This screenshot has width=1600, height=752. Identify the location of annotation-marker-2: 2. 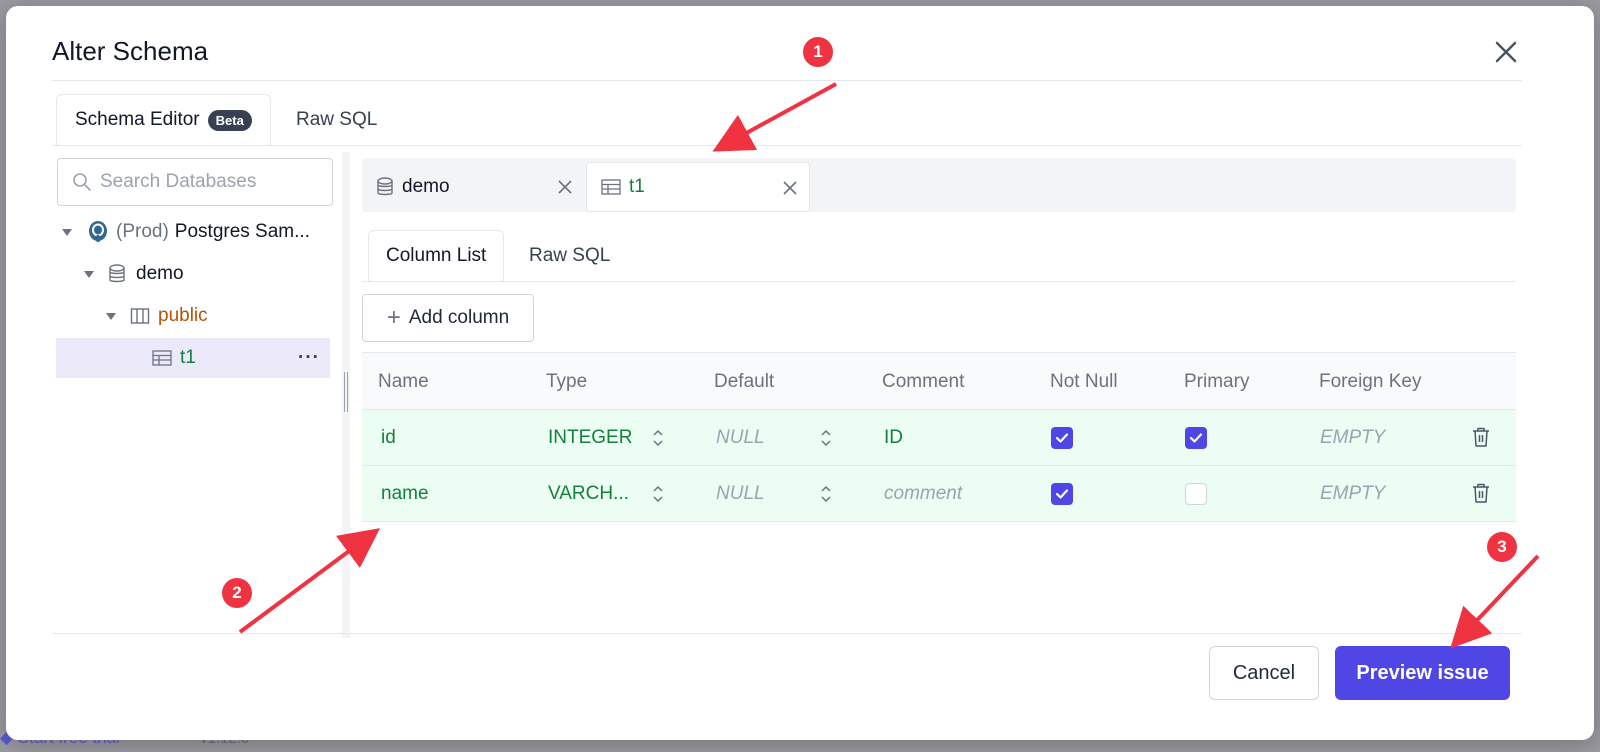
(237, 593).